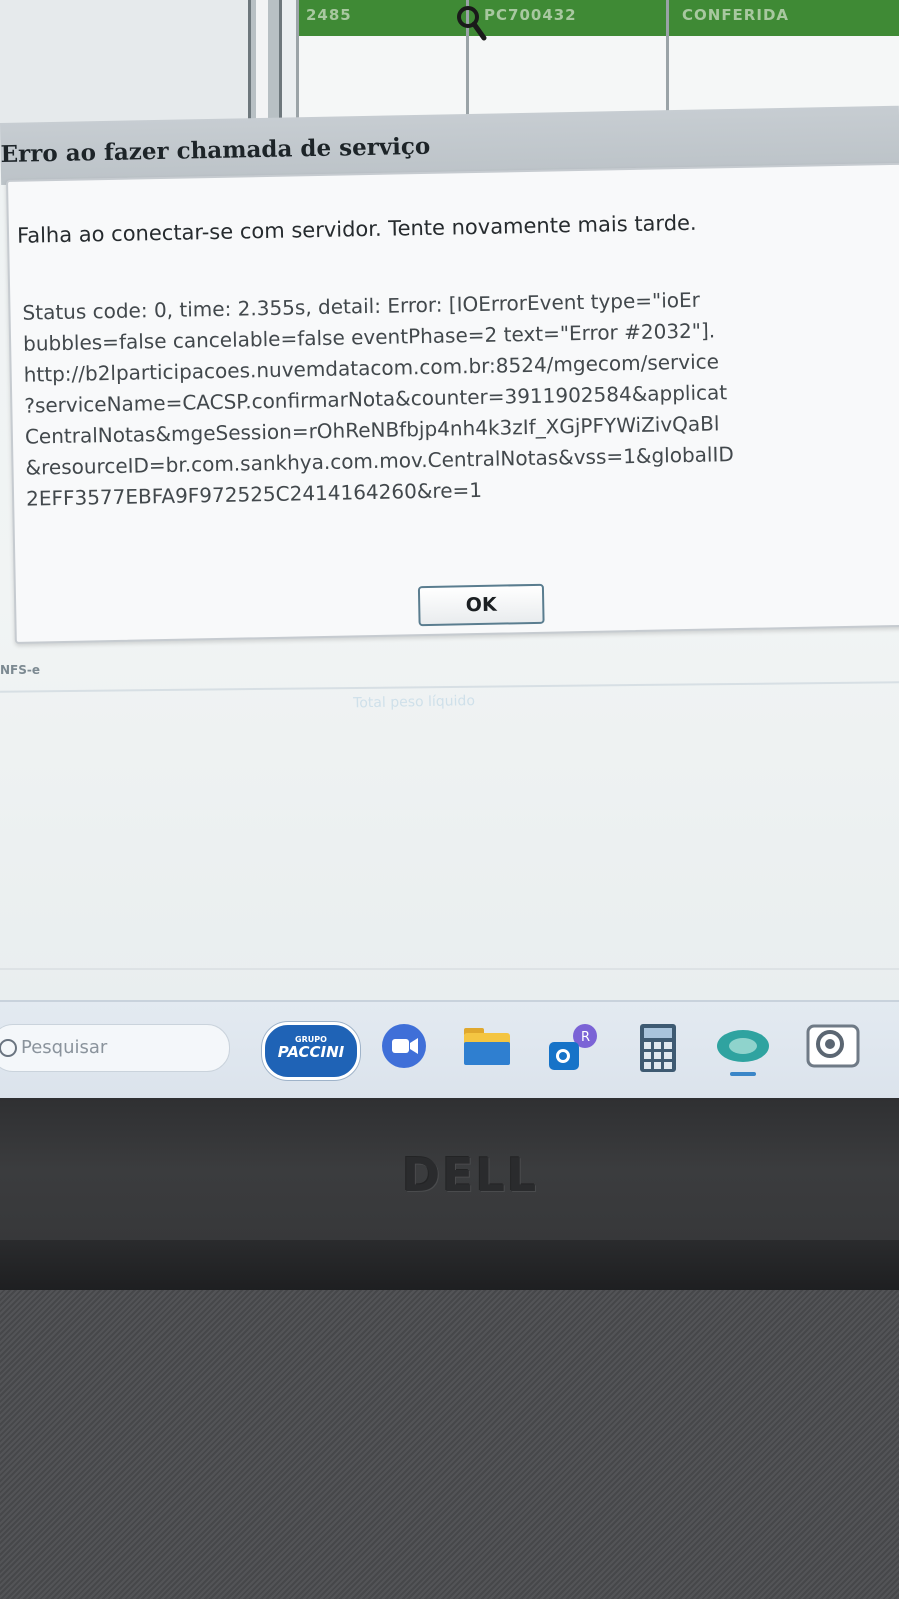 This screenshot has height=1599, width=899. What do you see at coordinates (215, 150) in the screenshot?
I see `dialog-title: Erro ao fazer chamada de serviço` at bounding box center [215, 150].